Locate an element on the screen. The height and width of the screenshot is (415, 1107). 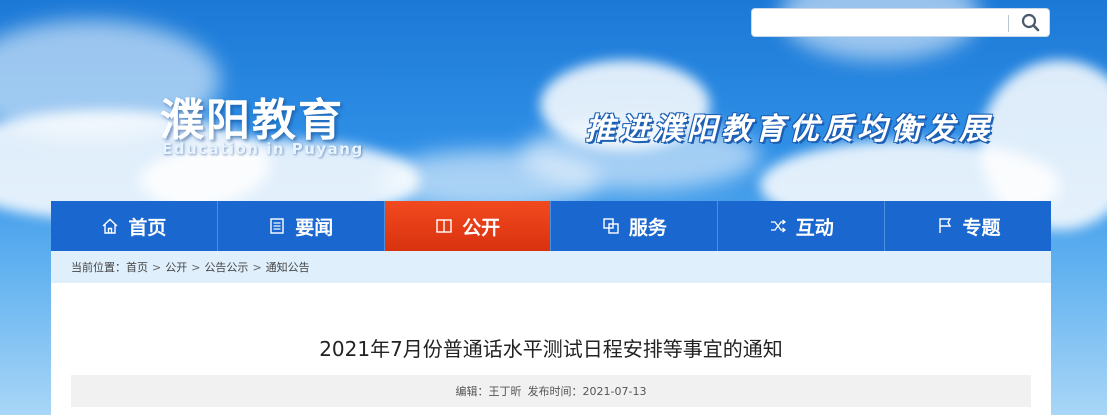
search-icon is located at coordinates (1030, 22).